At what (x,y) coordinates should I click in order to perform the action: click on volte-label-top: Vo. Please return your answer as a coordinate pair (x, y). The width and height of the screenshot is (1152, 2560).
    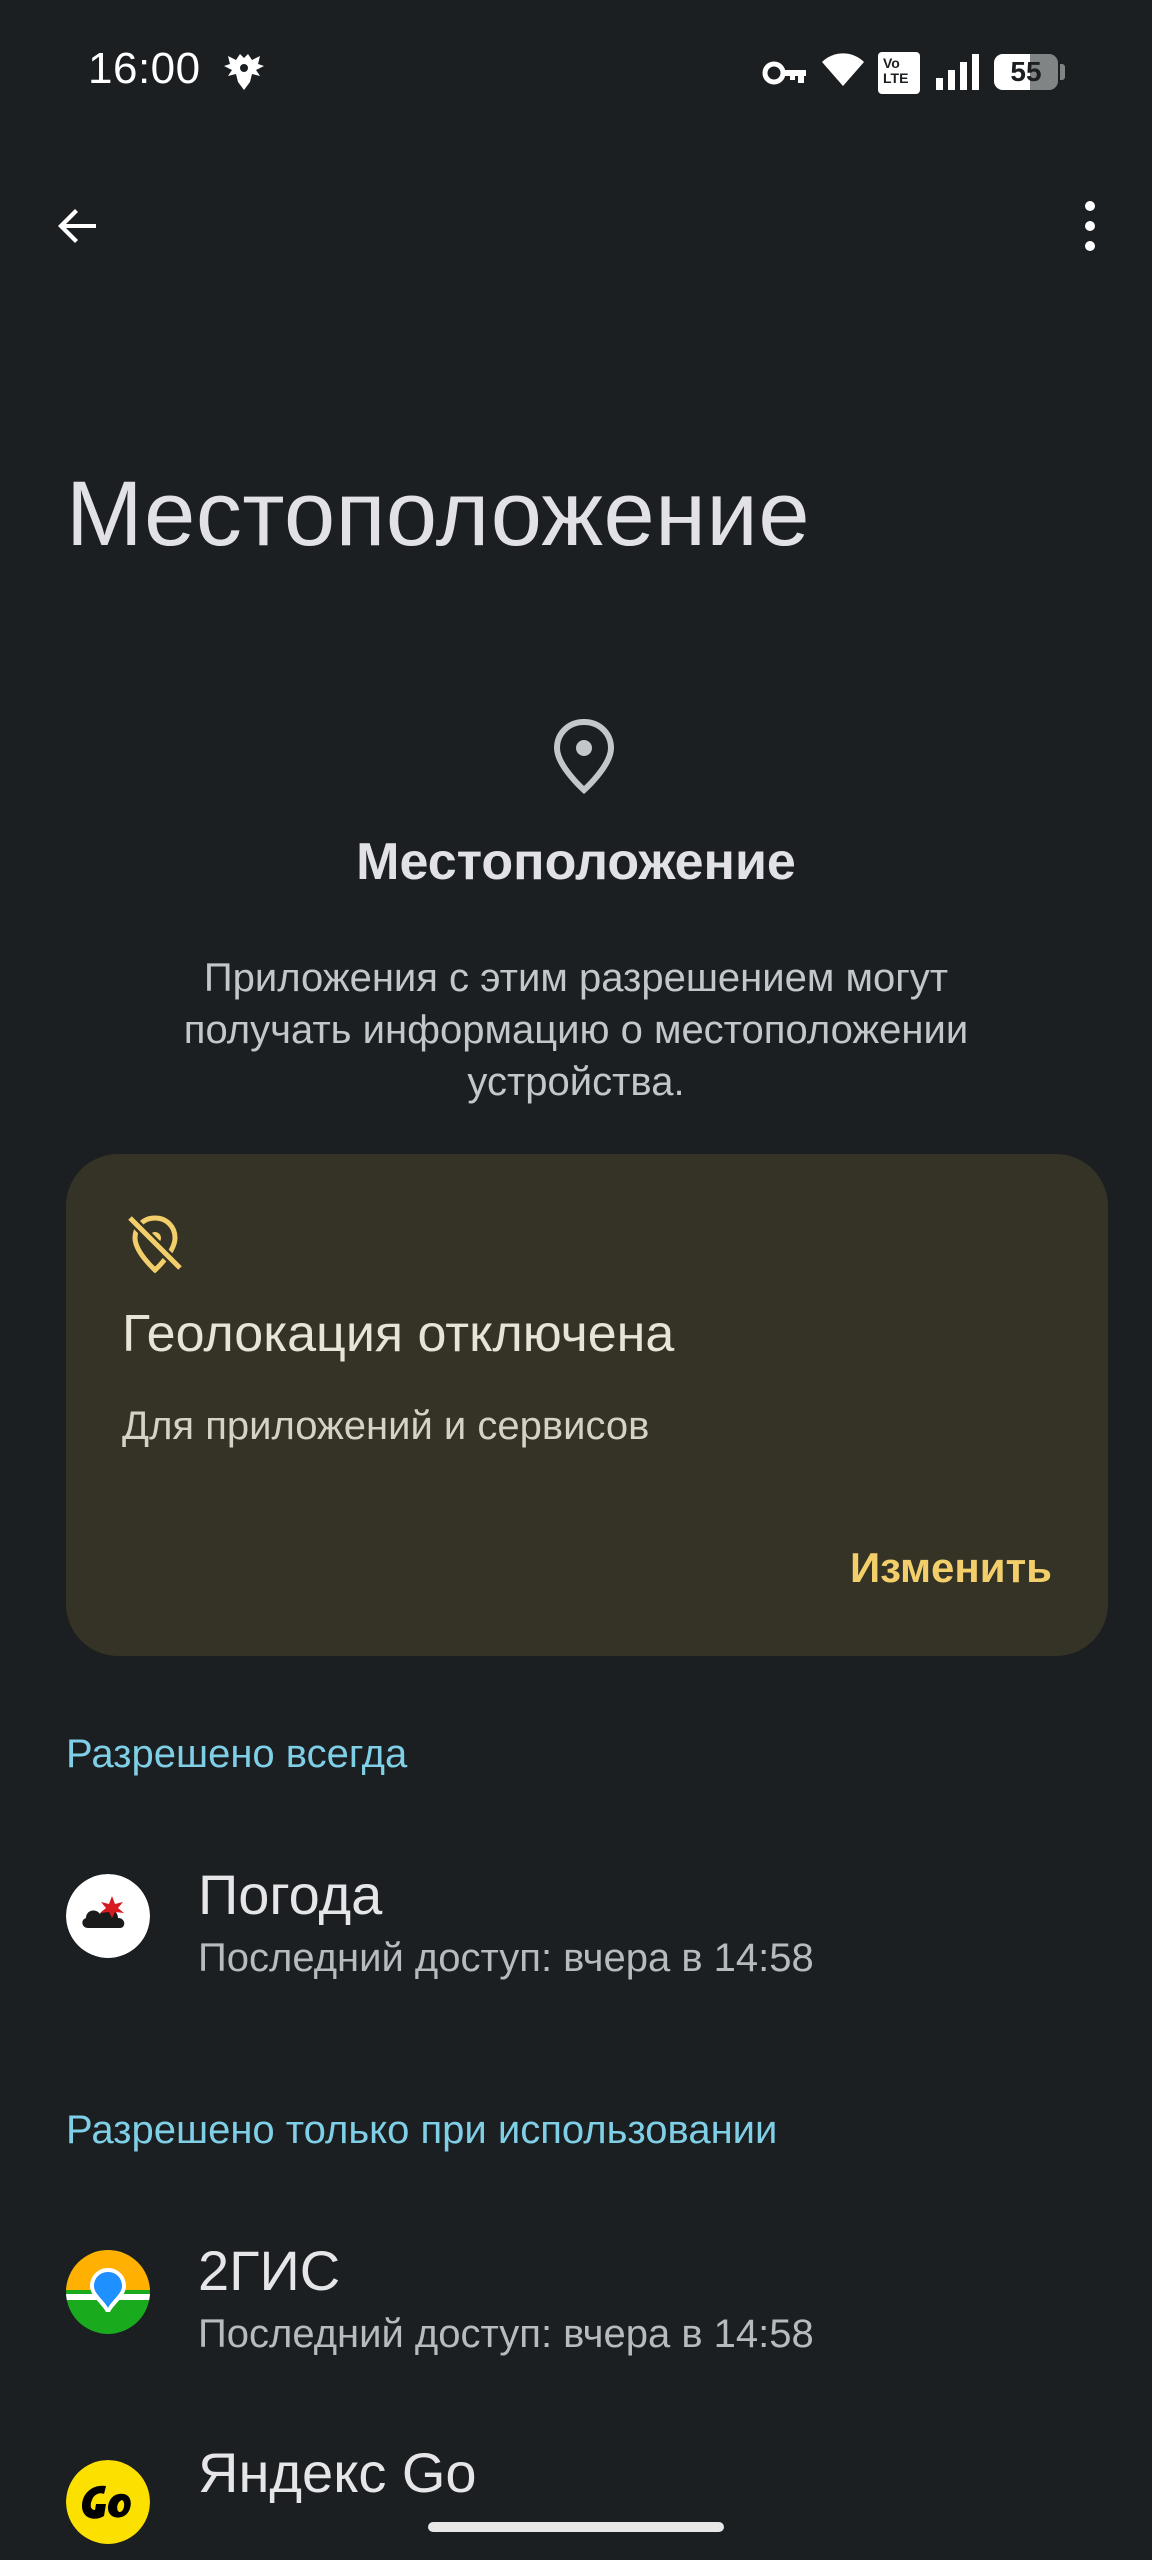
    Looking at the image, I should click on (891, 63).